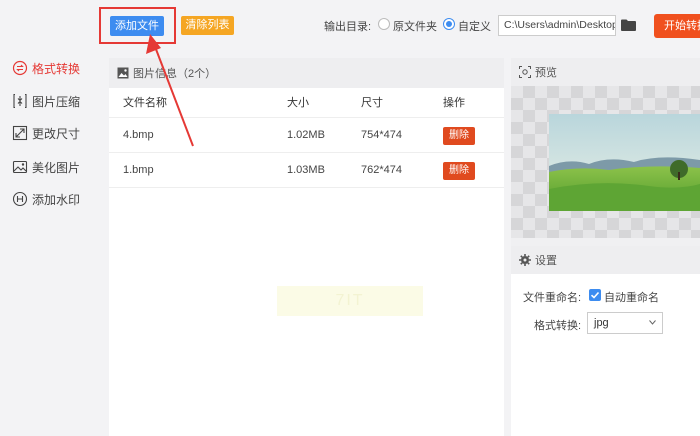  Describe the element at coordinates (20, 101) in the screenshot. I see `compress-icon` at that location.